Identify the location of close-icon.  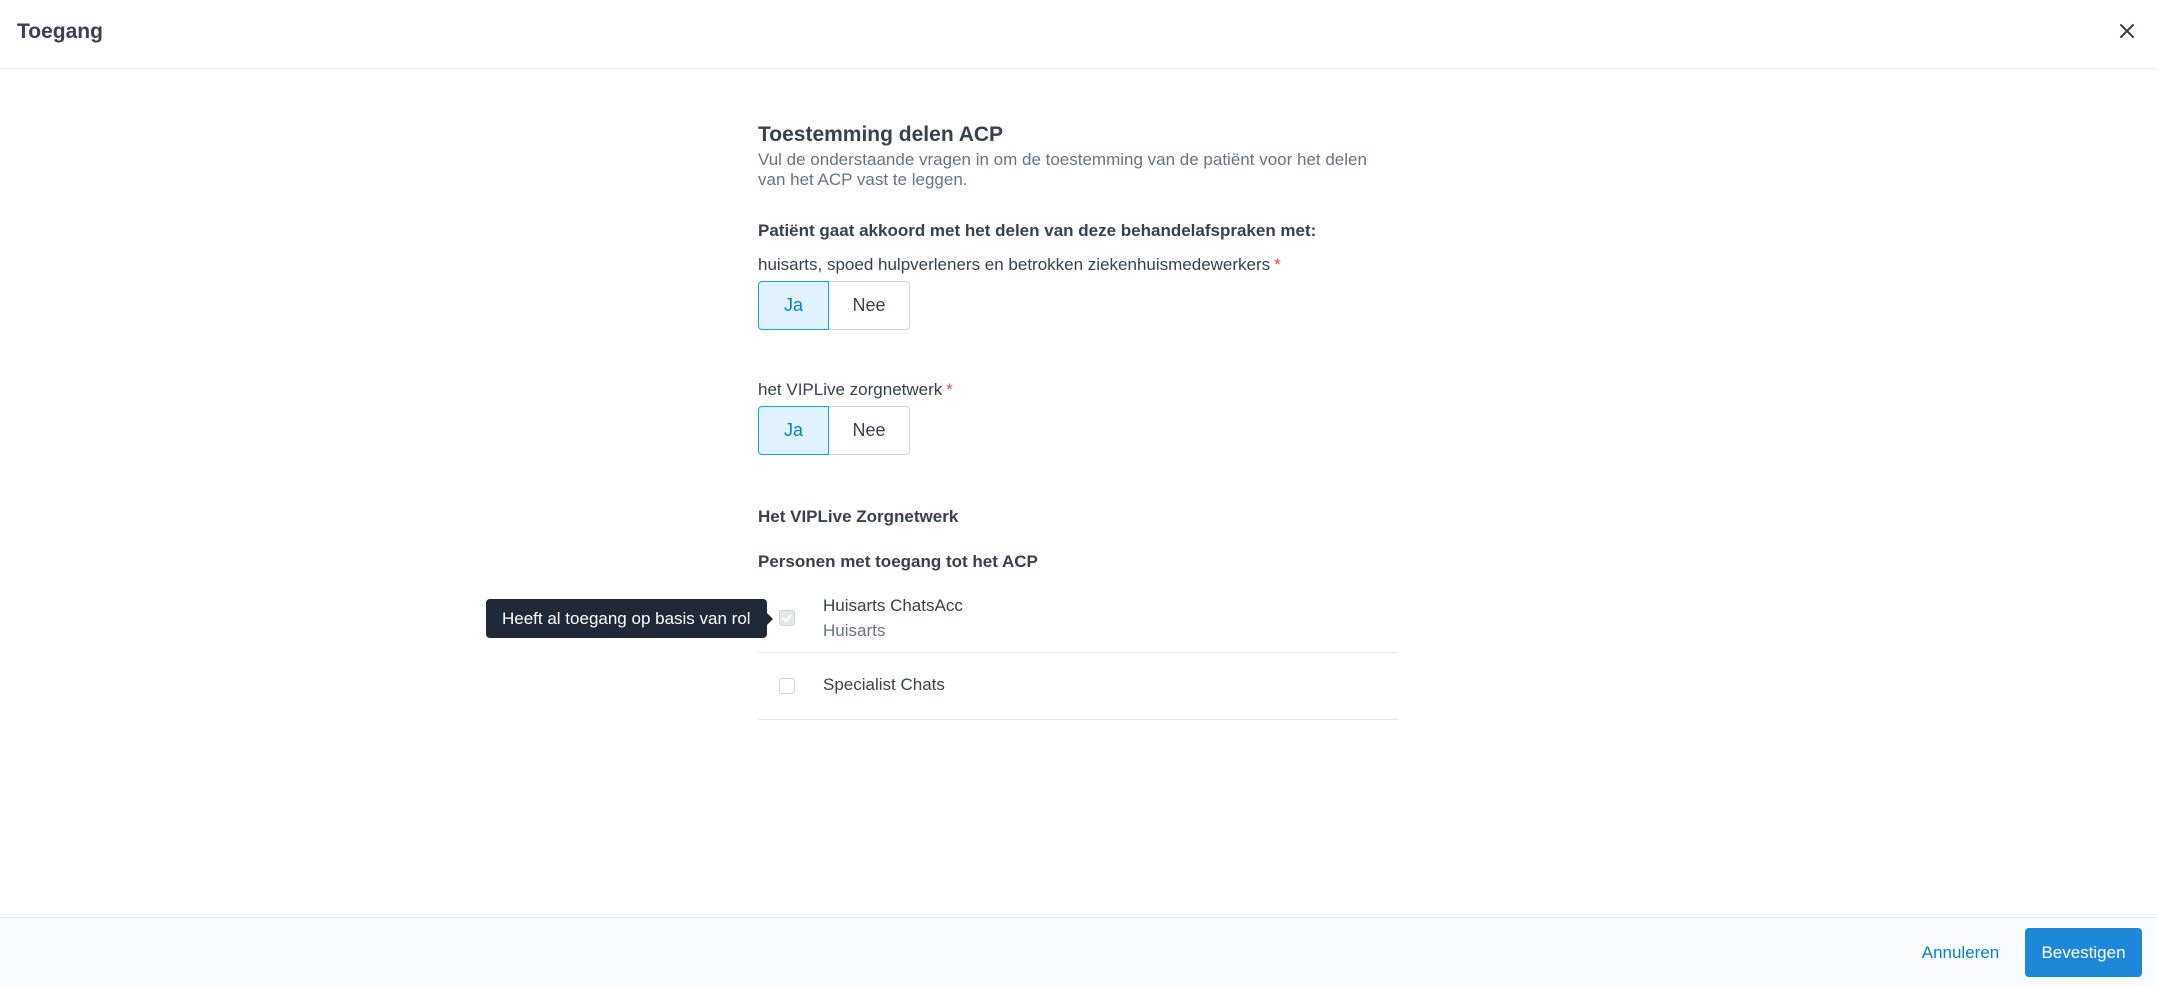
(2127, 33).